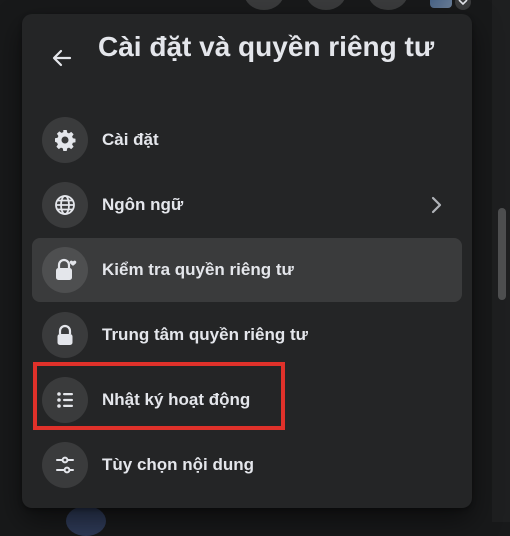 The height and width of the screenshot is (536, 510). Describe the element at coordinates (65, 140) in the screenshot. I see `gear-icon` at that location.